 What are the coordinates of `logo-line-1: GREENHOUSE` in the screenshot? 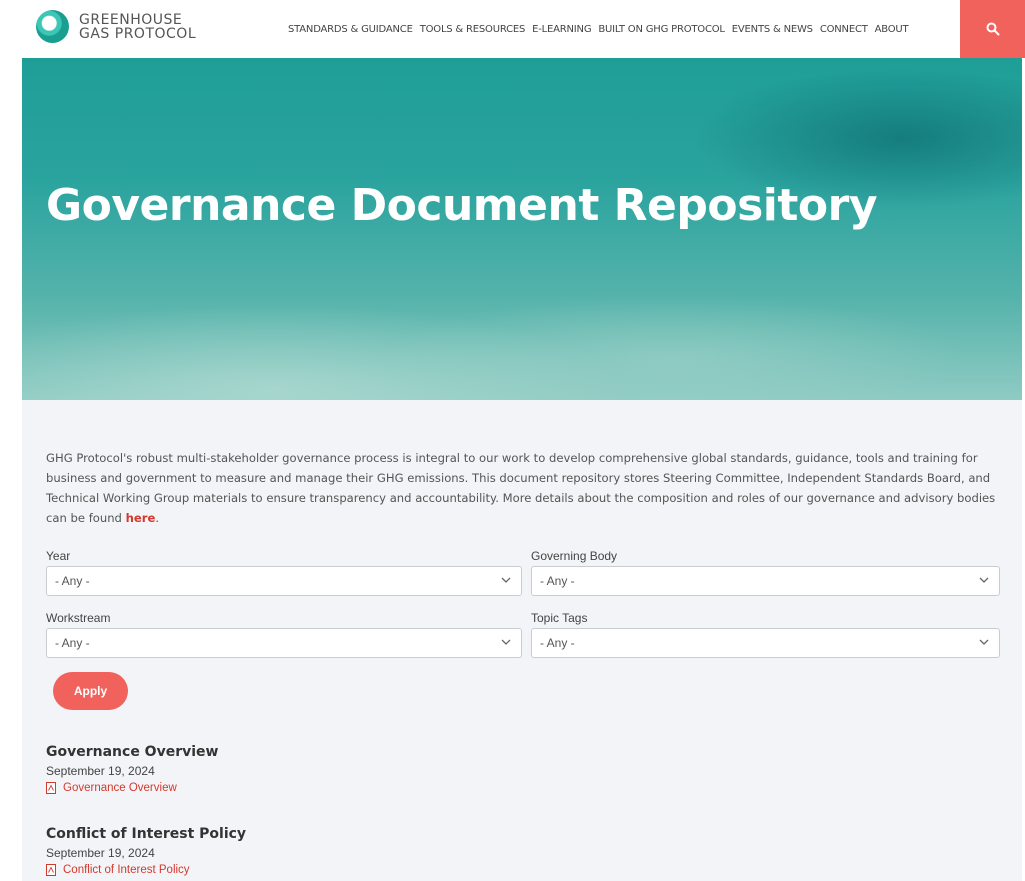 It's located at (131, 19).